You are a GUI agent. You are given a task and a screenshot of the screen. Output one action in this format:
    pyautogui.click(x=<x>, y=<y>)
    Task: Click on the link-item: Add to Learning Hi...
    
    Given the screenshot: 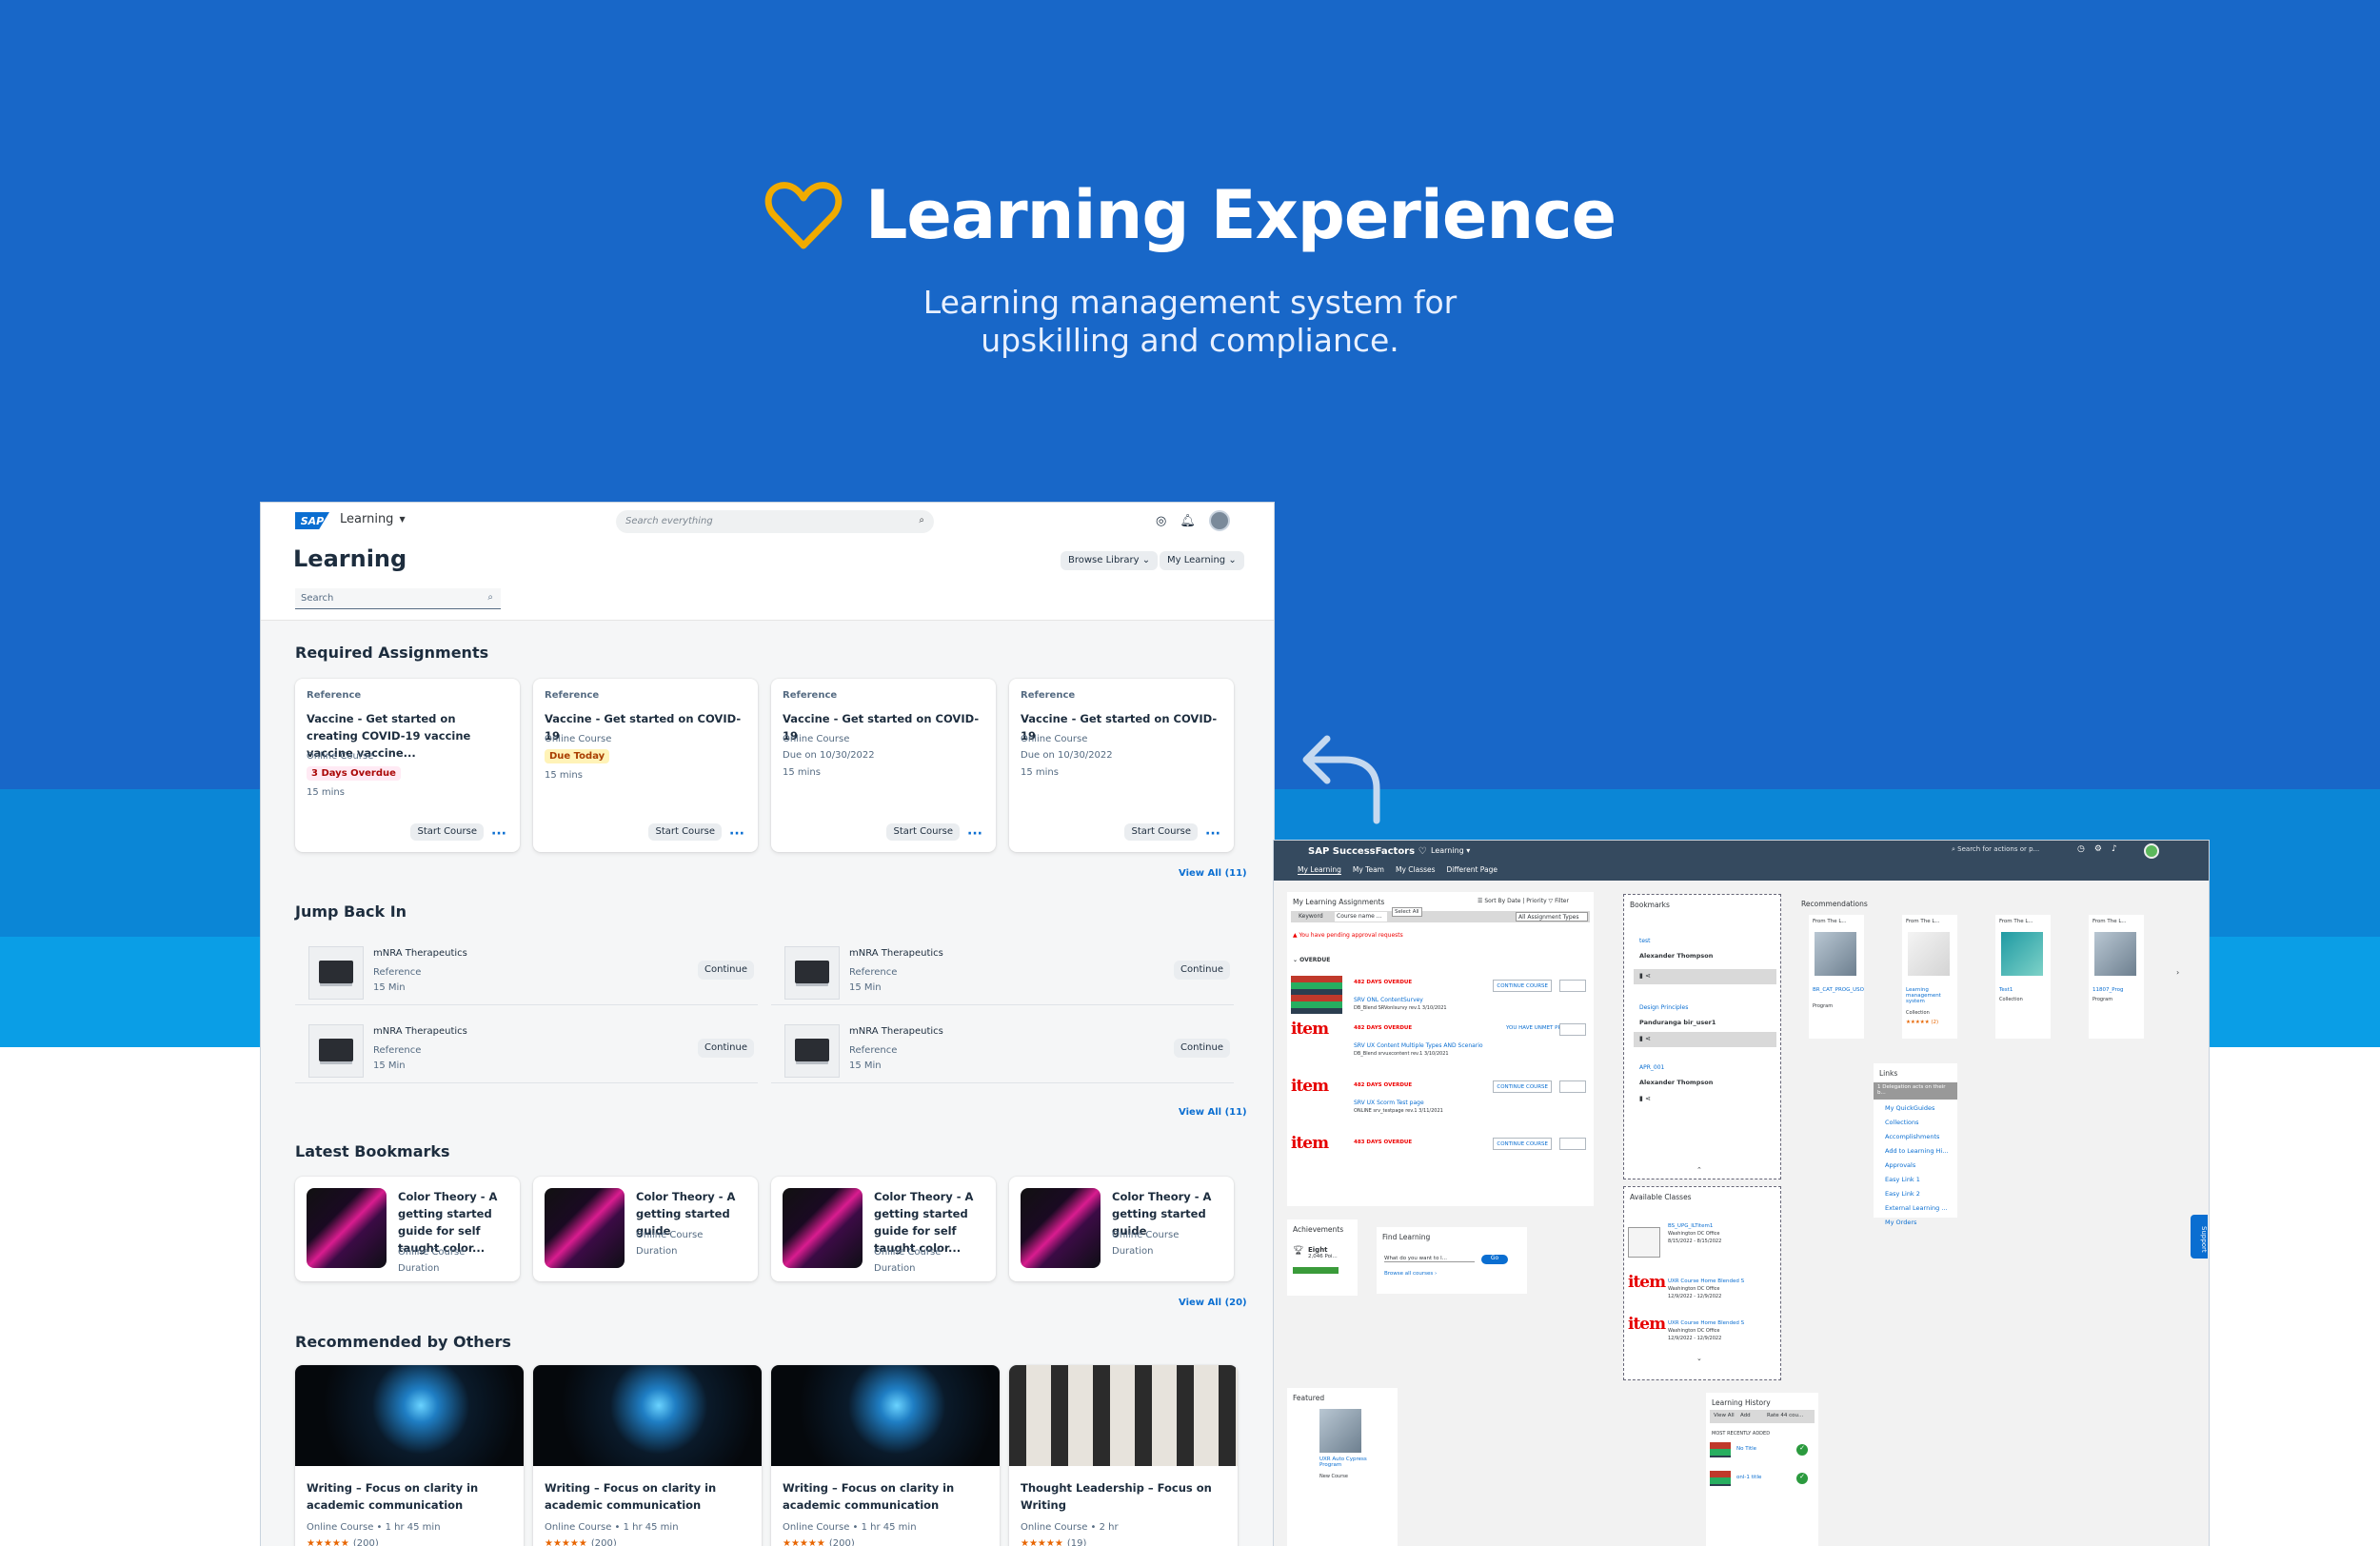 What is the action you would take?
    pyautogui.click(x=1916, y=1151)
    